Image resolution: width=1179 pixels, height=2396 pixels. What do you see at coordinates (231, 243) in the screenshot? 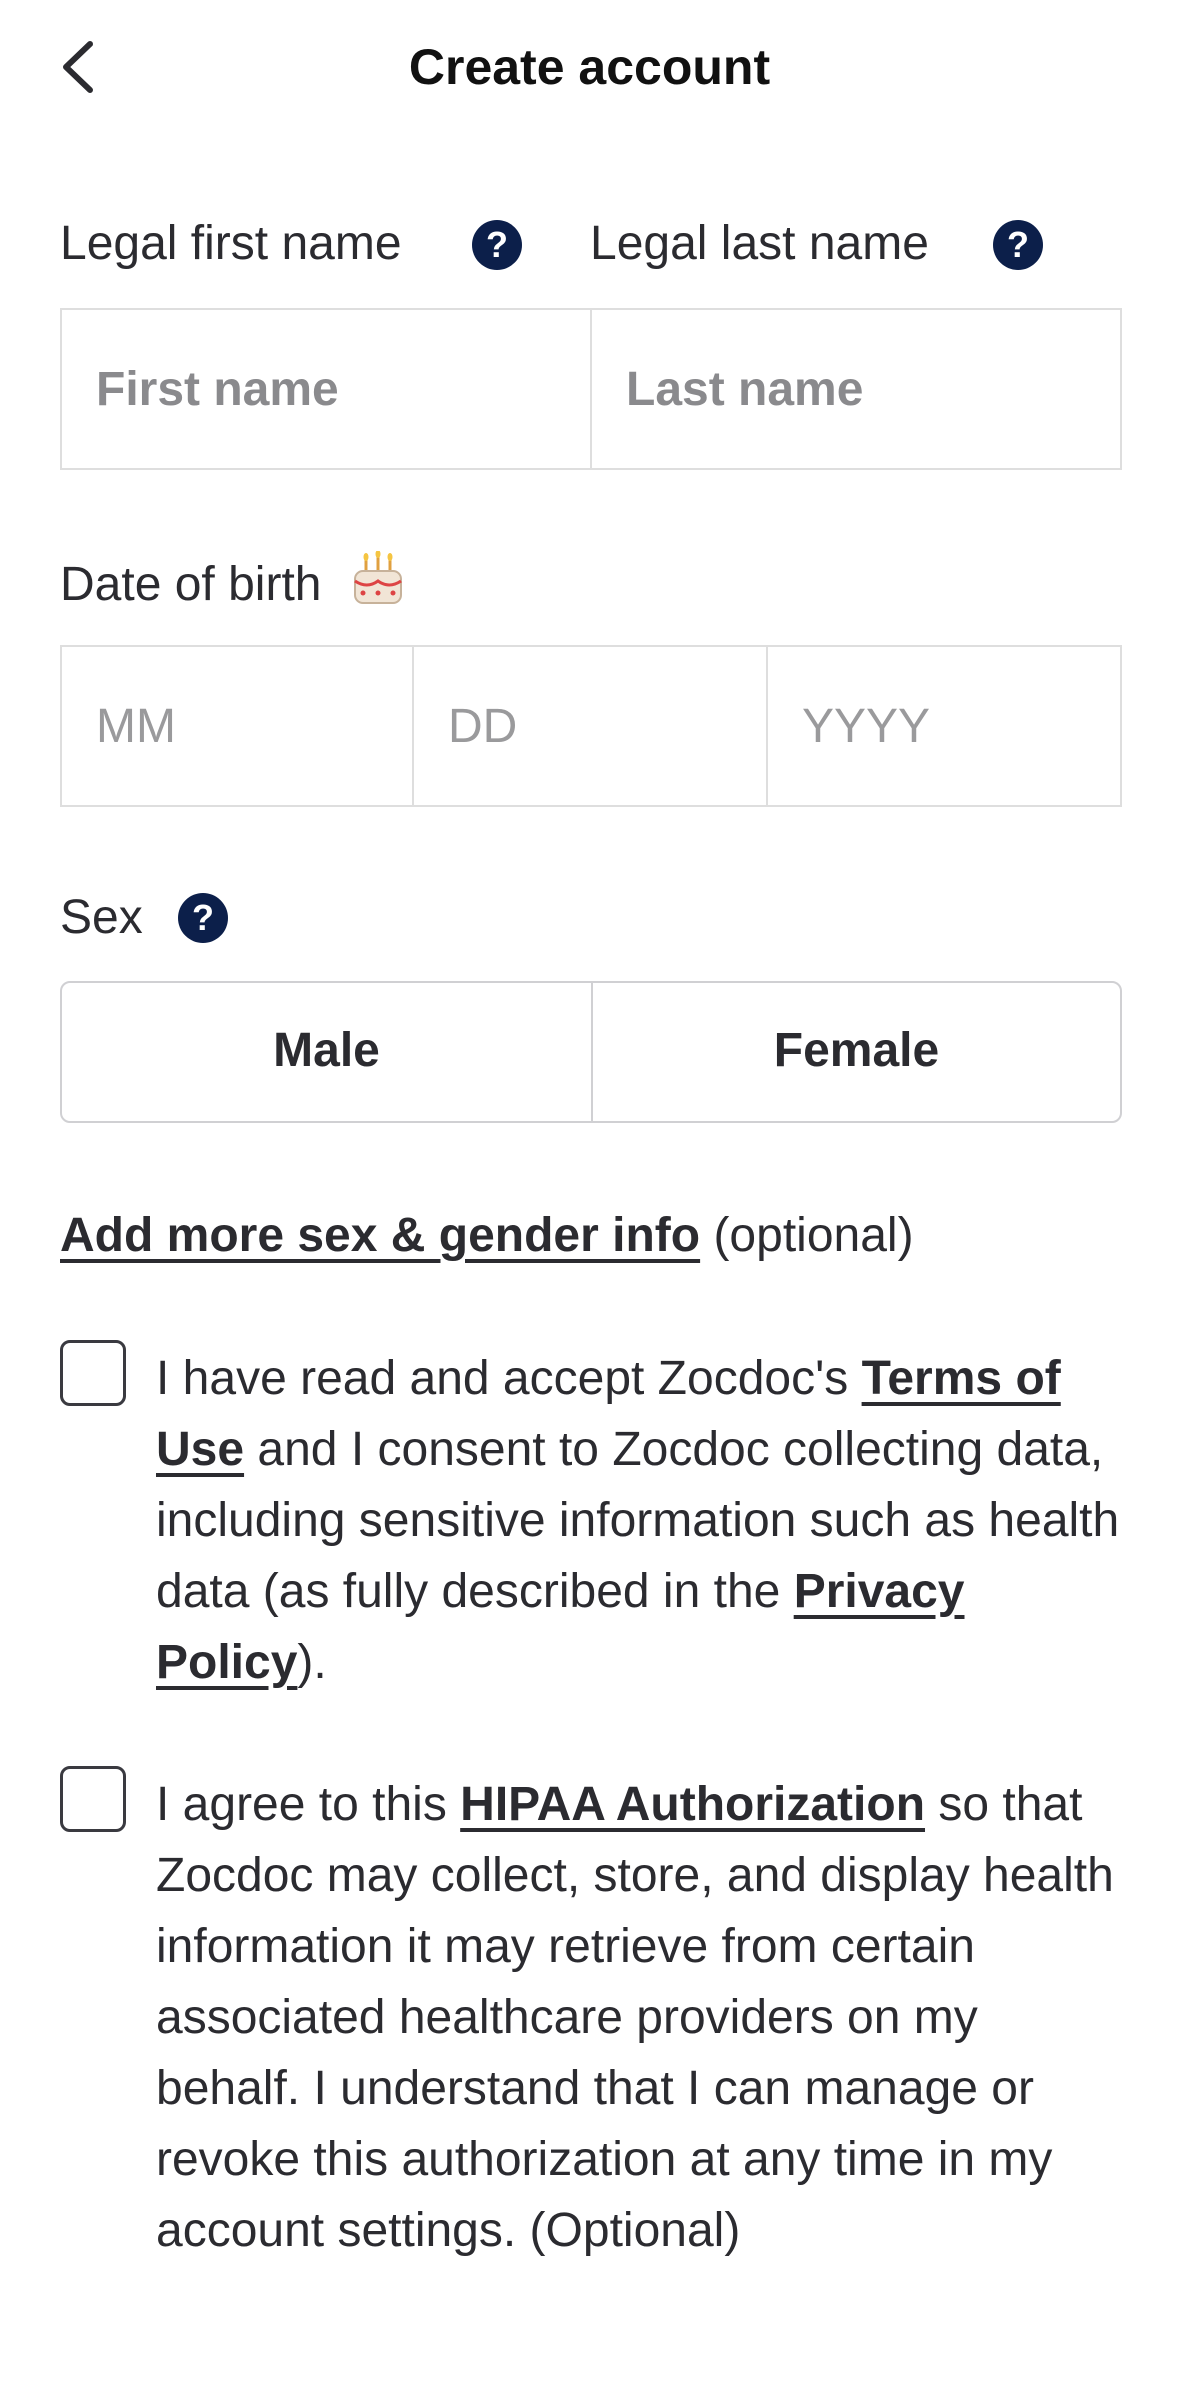
I see `first-name-label: Legal first name` at bounding box center [231, 243].